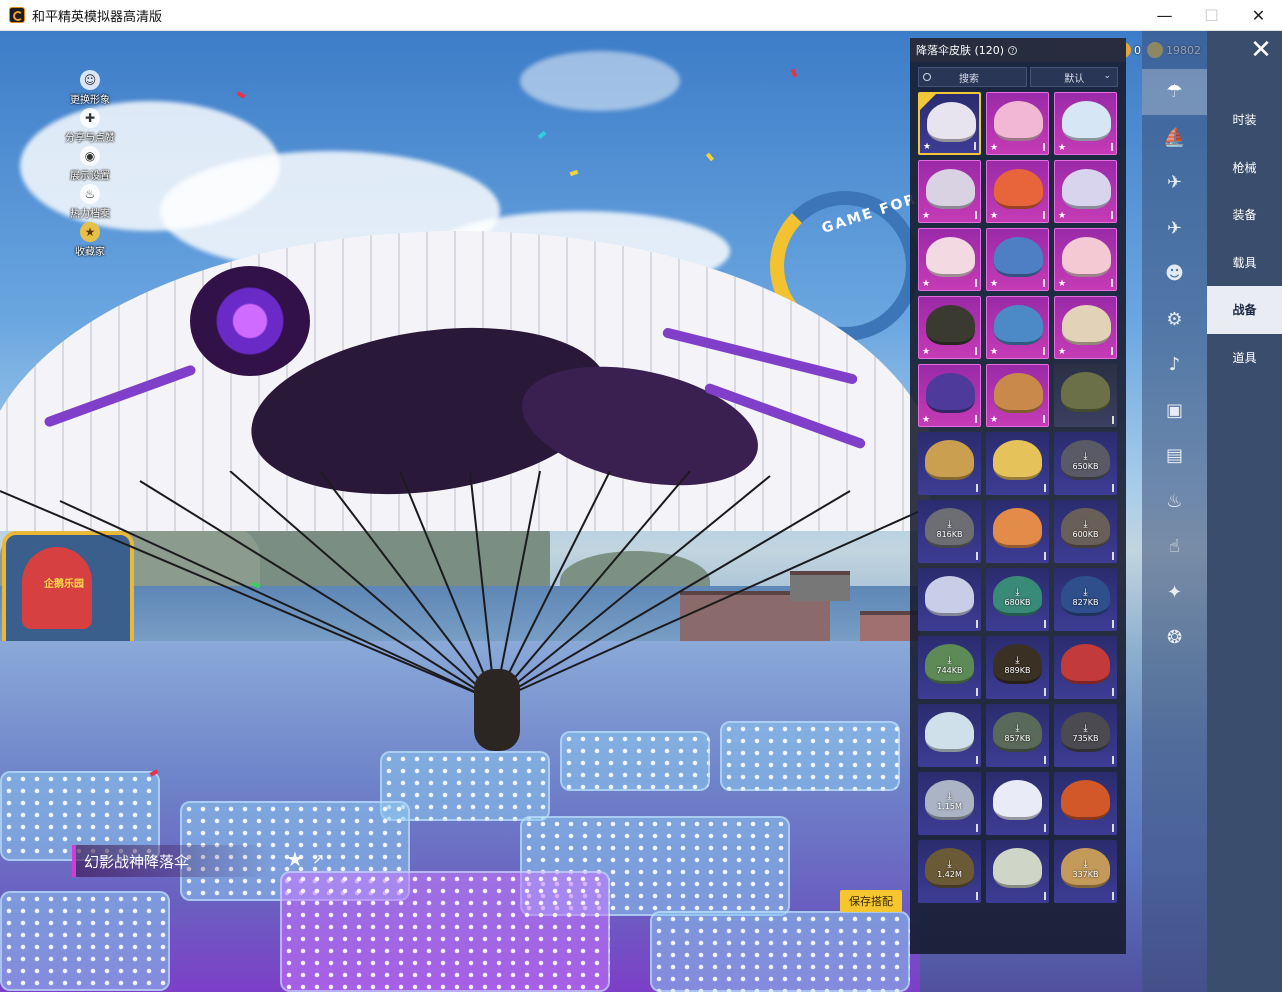 This screenshot has height=992, width=1282. What do you see at coordinates (600, 81) in the screenshot?
I see `cloud` at bounding box center [600, 81].